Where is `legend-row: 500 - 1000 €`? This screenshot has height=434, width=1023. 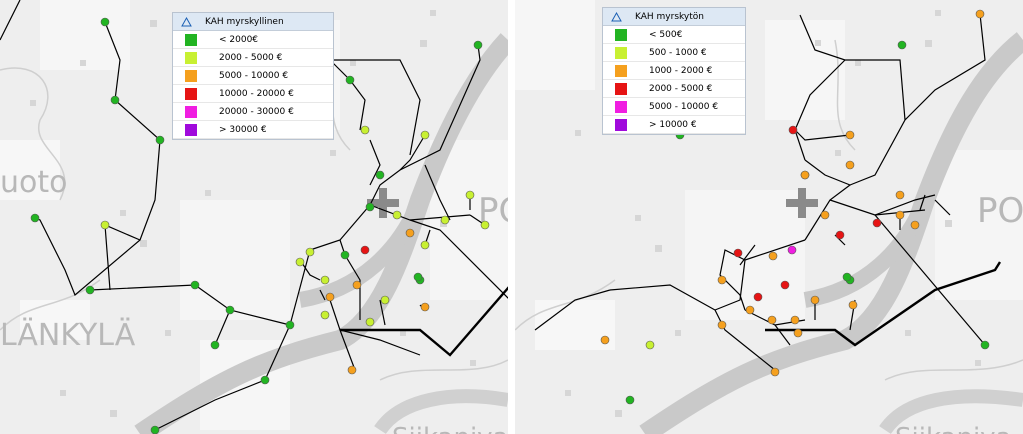
legend-row: 500 - 1000 € is located at coordinates (674, 53).